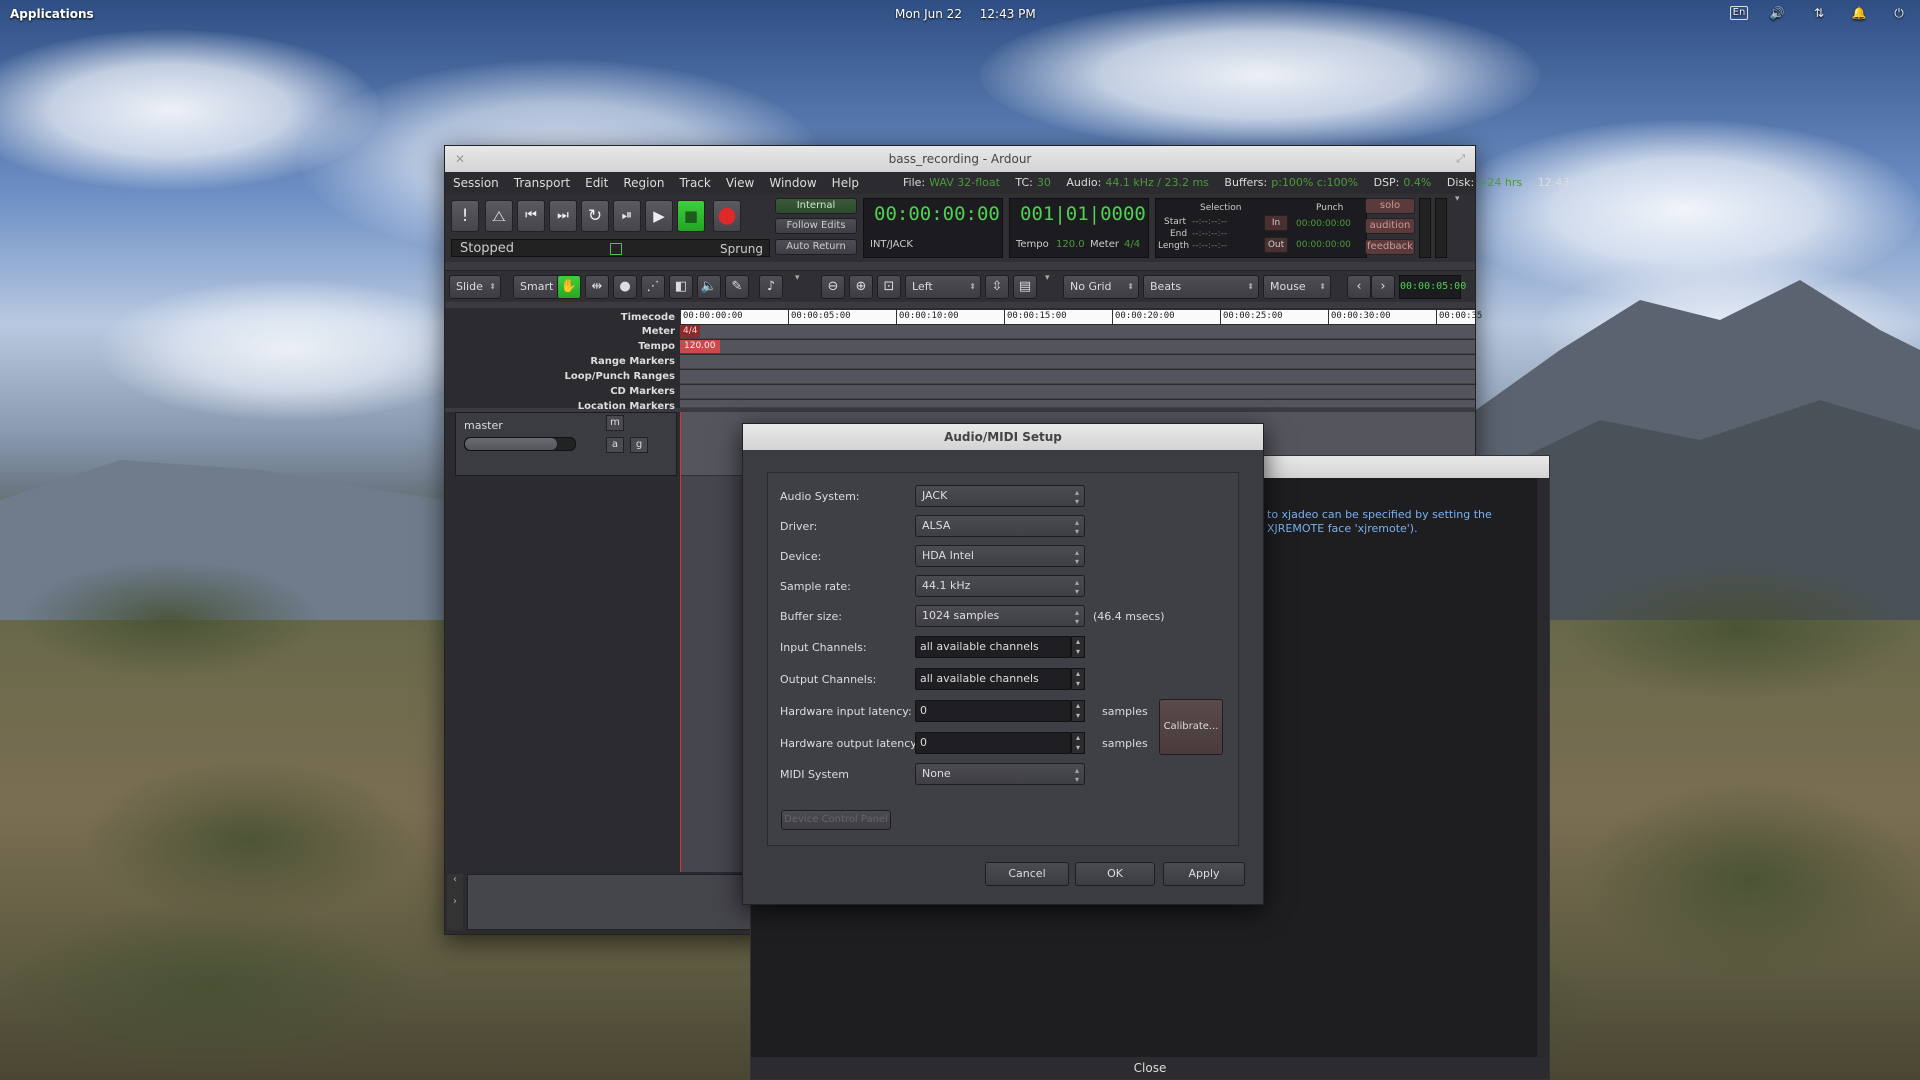 The width and height of the screenshot is (1920, 1080). I want to click on goto-end-button: ⏭, so click(563, 216).